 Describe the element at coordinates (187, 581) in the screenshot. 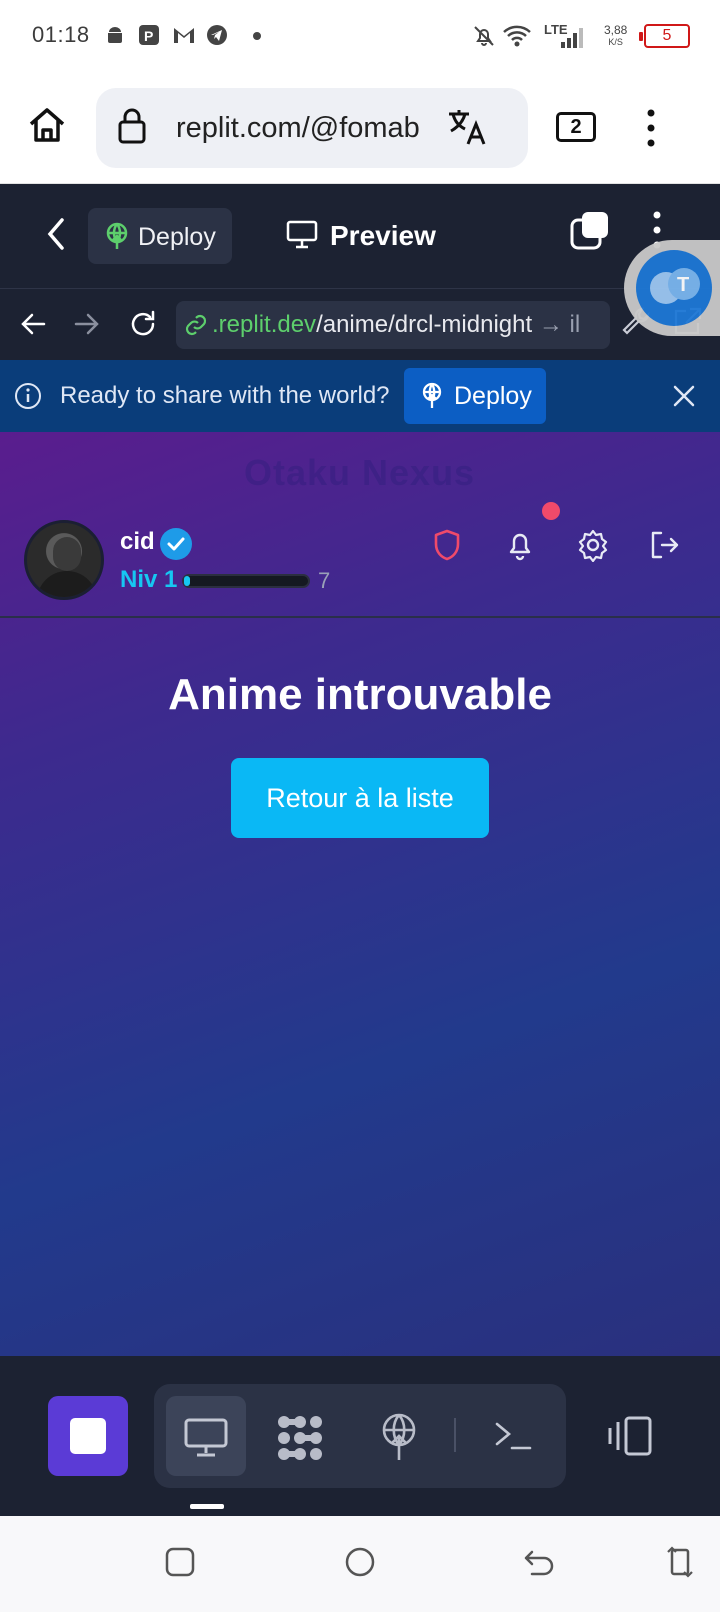

I see `xp-progress-fill` at that location.